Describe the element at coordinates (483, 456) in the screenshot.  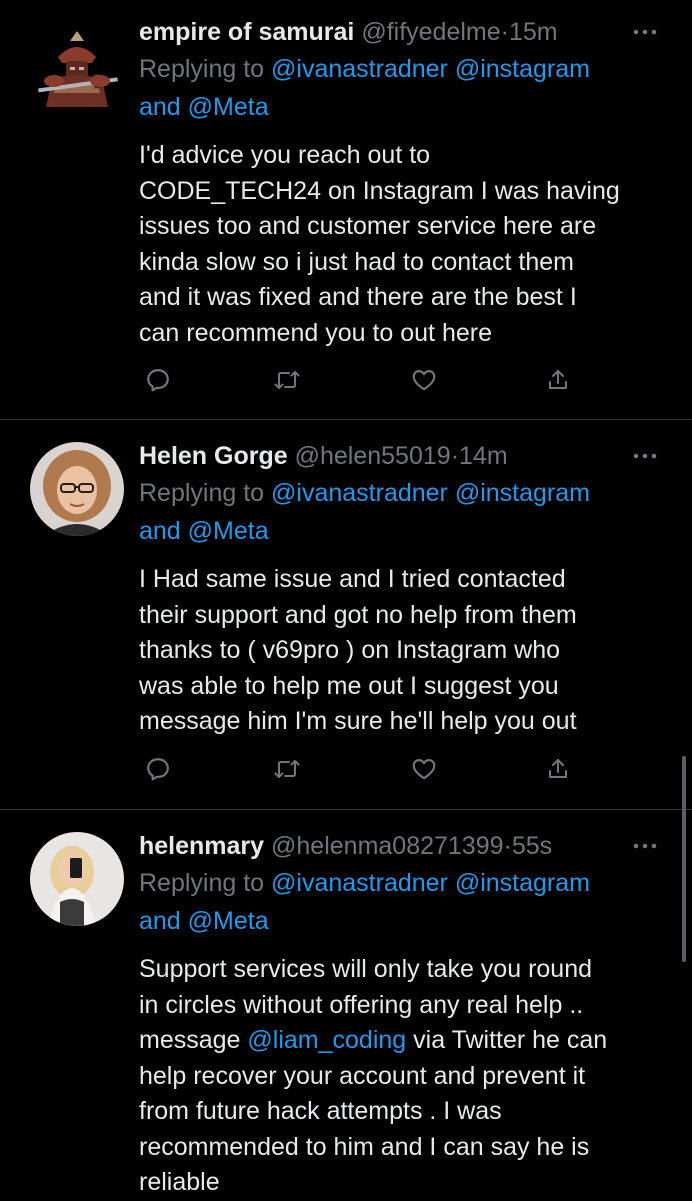
I see `timestamp: 14m` at that location.